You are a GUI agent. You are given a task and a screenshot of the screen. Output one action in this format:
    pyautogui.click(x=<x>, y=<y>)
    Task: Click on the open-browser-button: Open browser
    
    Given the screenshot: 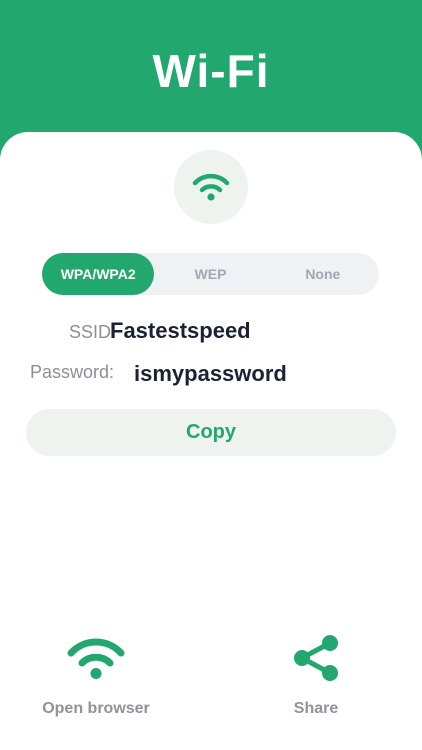 What is the action you would take?
    pyautogui.click(x=96, y=674)
    